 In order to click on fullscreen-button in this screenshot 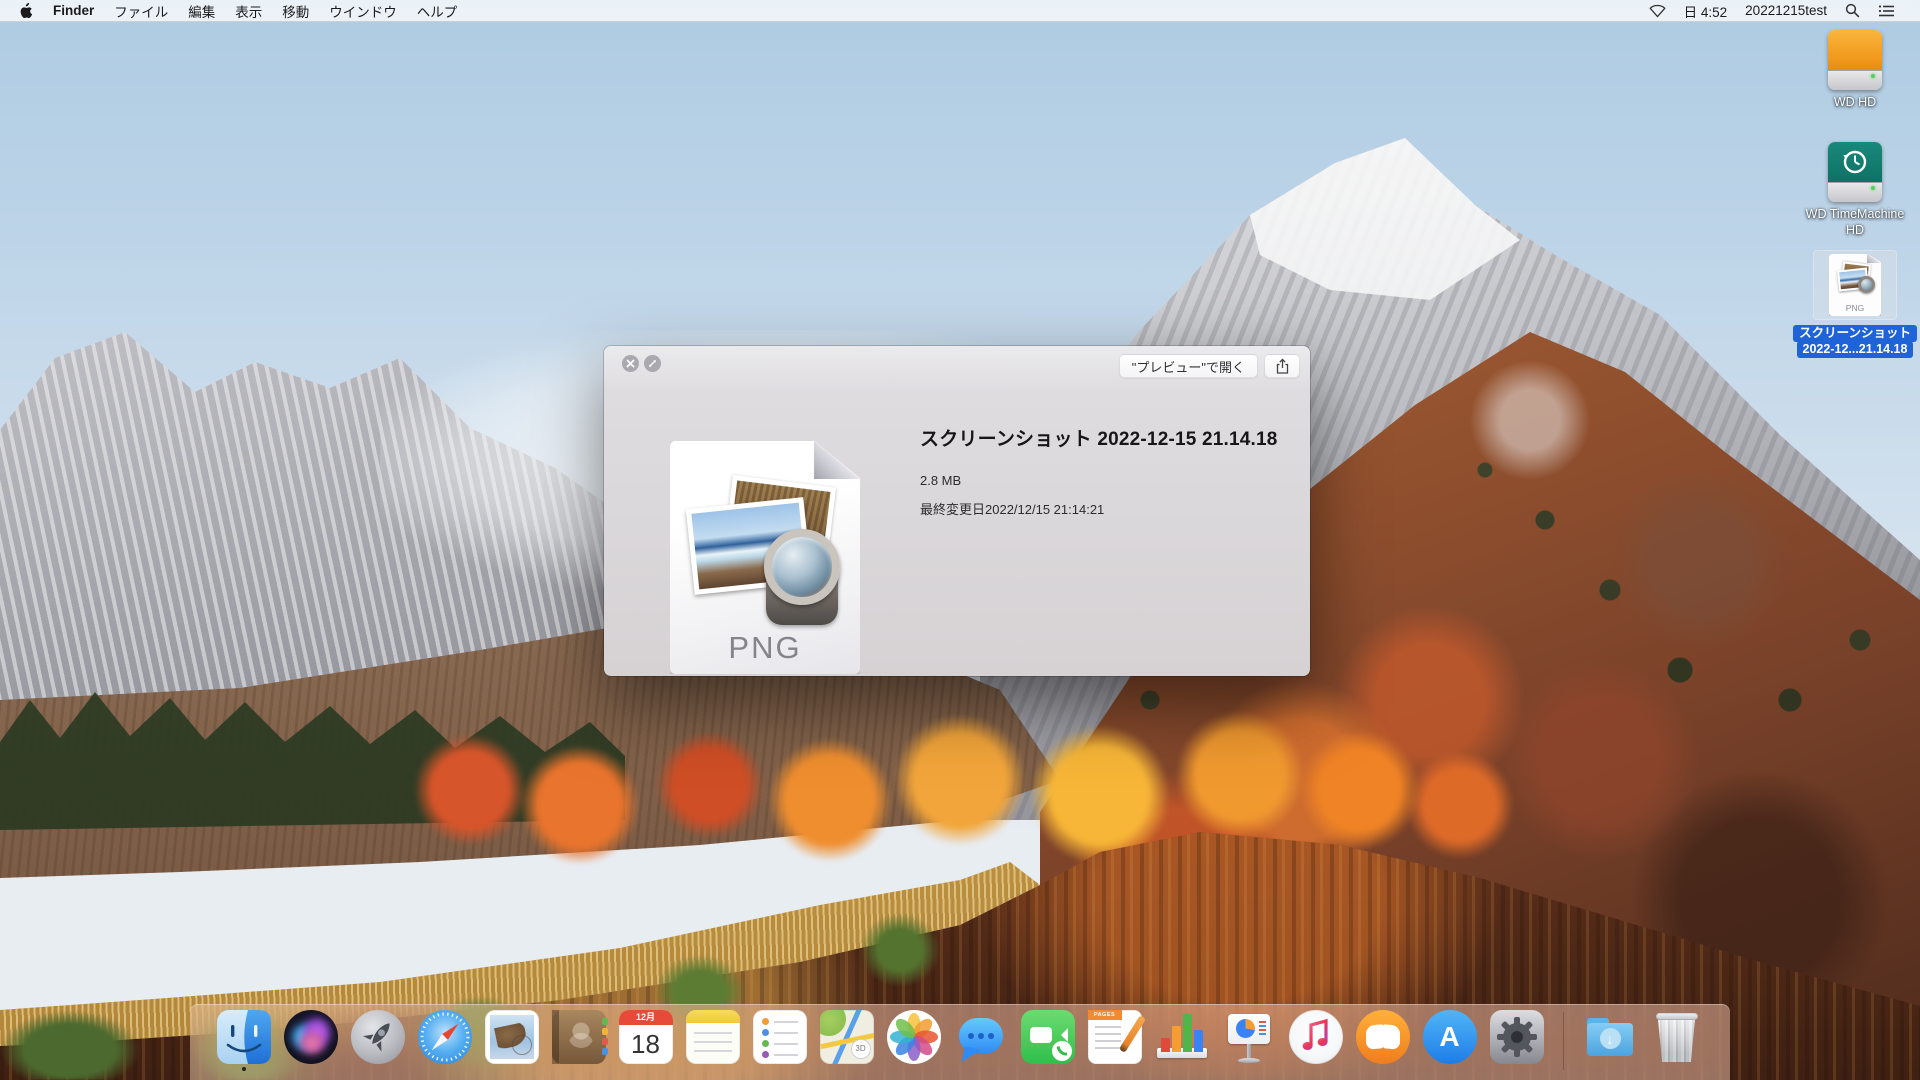, I will do `click(652, 363)`.